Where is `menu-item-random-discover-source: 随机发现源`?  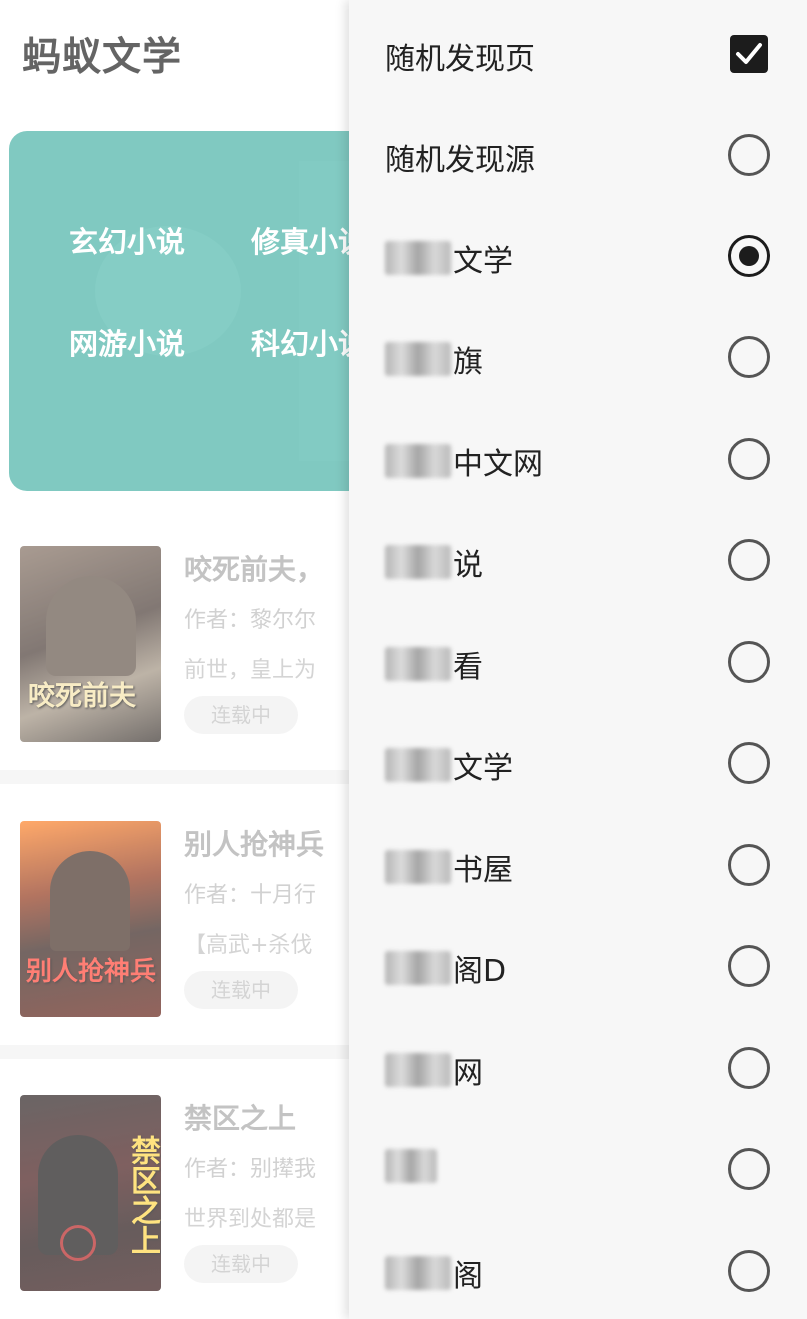
menu-item-random-discover-source: 随机发现源 is located at coordinates (578, 153).